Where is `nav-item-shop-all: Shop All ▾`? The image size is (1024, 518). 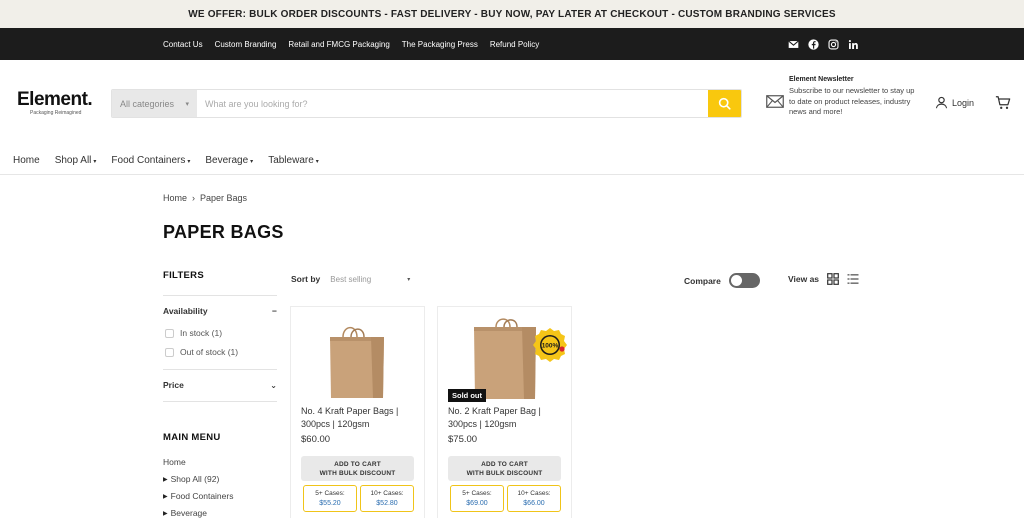 nav-item-shop-all: Shop All ▾ is located at coordinates (76, 160).